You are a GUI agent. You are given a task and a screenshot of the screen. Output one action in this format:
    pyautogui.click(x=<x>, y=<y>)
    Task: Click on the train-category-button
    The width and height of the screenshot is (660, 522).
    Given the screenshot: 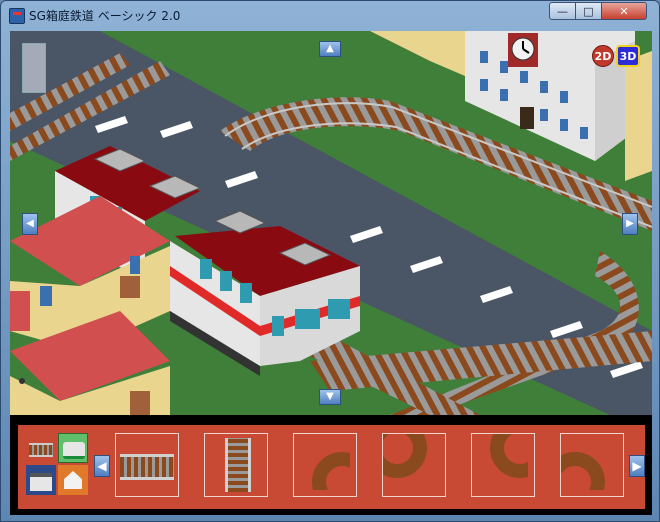 What is the action you would take?
    pyautogui.click(x=73, y=448)
    